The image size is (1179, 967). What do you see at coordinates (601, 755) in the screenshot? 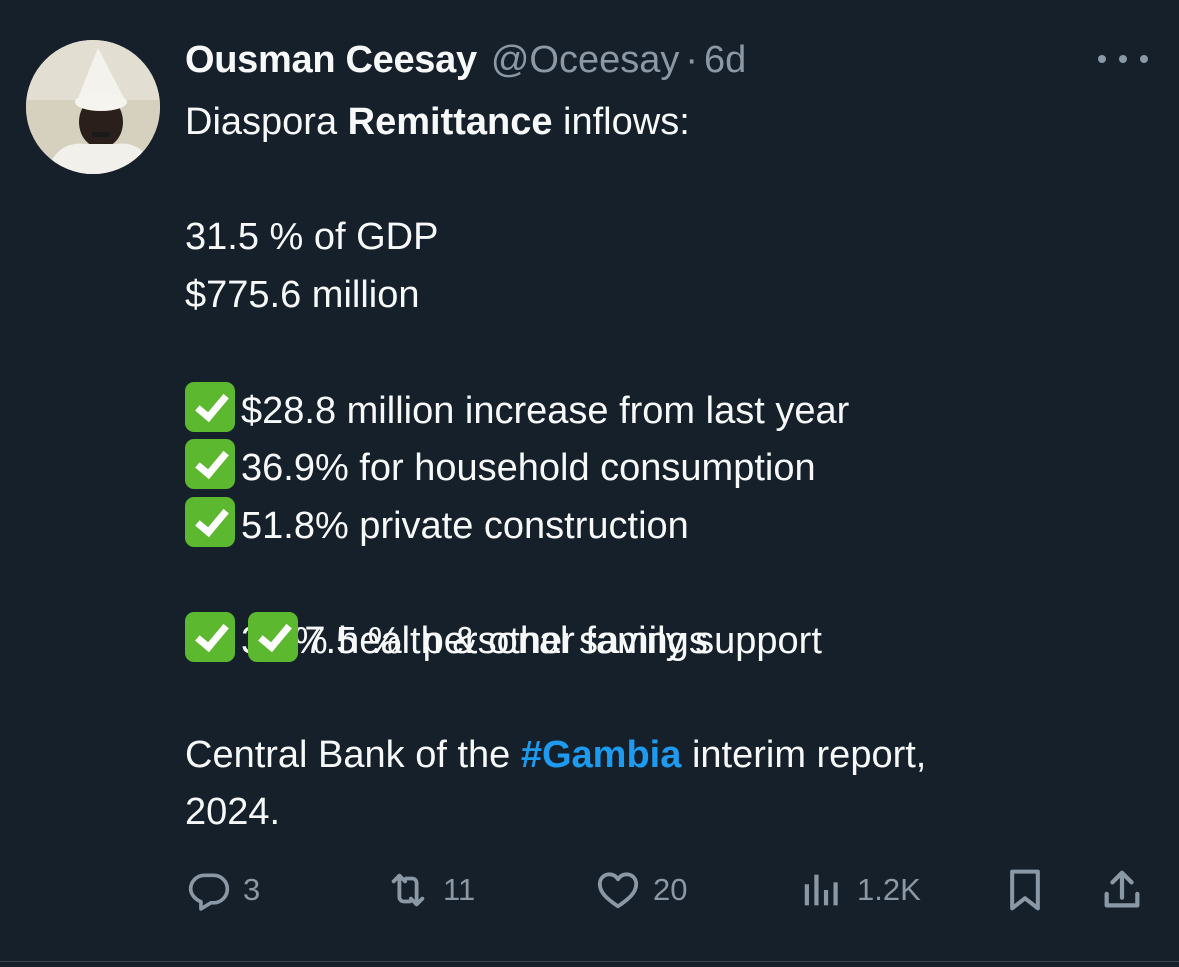
I see `hashtag-link: #Gambia` at bounding box center [601, 755].